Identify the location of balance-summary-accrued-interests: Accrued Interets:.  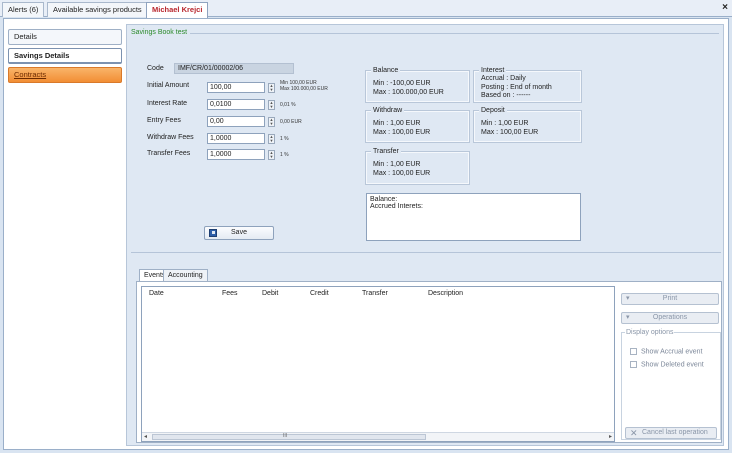
(396, 206).